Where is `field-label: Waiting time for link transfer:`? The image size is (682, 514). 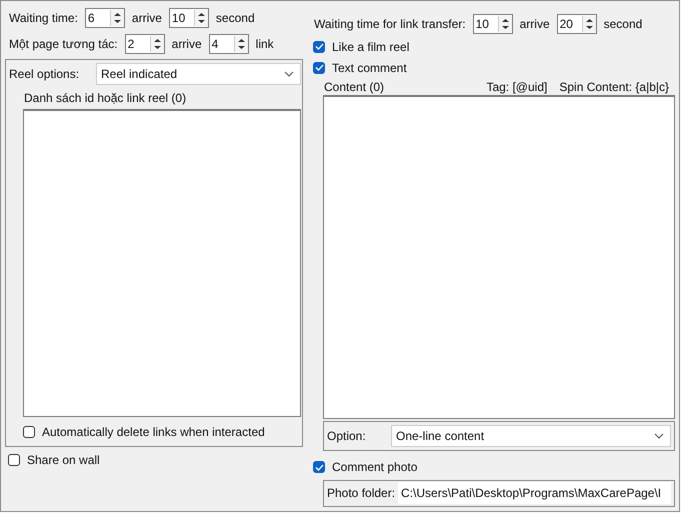
field-label: Waiting time for link transfer: is located at coordinates (390, 23).